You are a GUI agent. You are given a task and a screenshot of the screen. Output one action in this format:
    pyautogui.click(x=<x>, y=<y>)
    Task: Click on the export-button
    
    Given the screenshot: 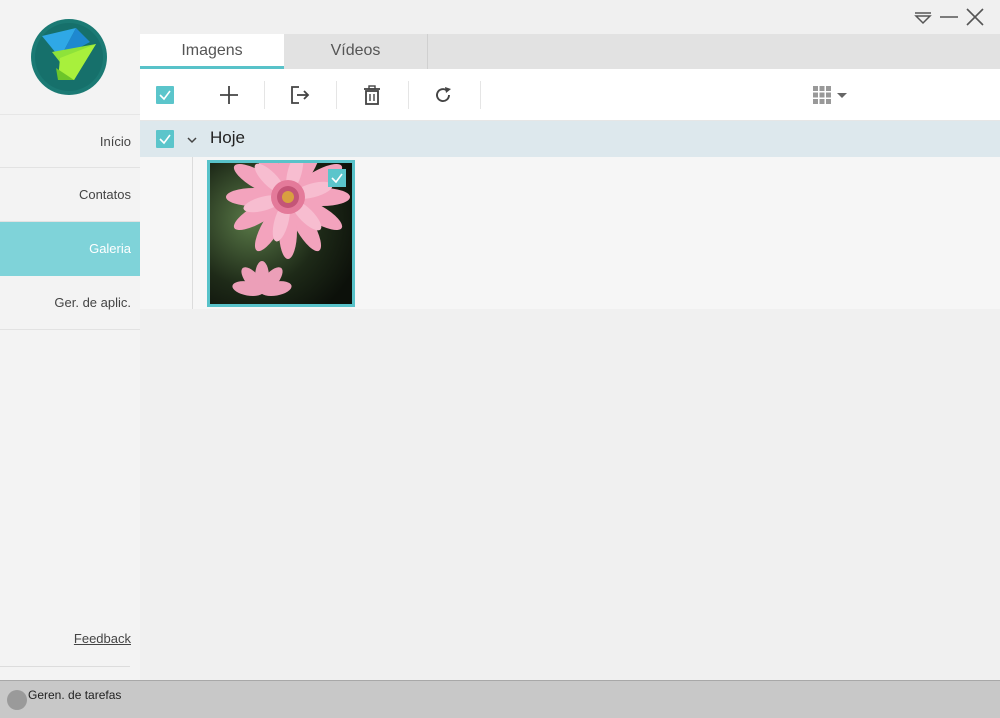 What is the action you would take?
    pyautogui.click(x=300, y=95)
    